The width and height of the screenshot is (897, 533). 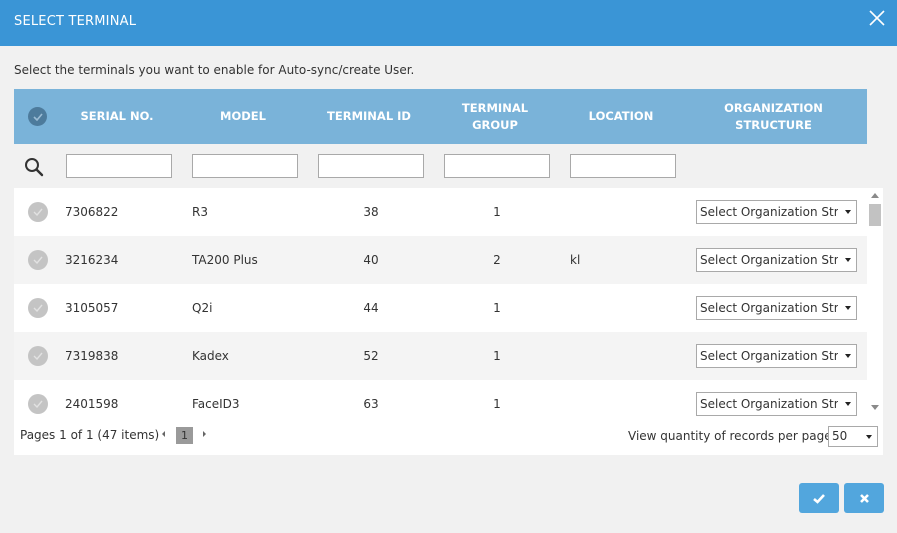 I want to click on cell-model: R3, so click(x=200, y=212).